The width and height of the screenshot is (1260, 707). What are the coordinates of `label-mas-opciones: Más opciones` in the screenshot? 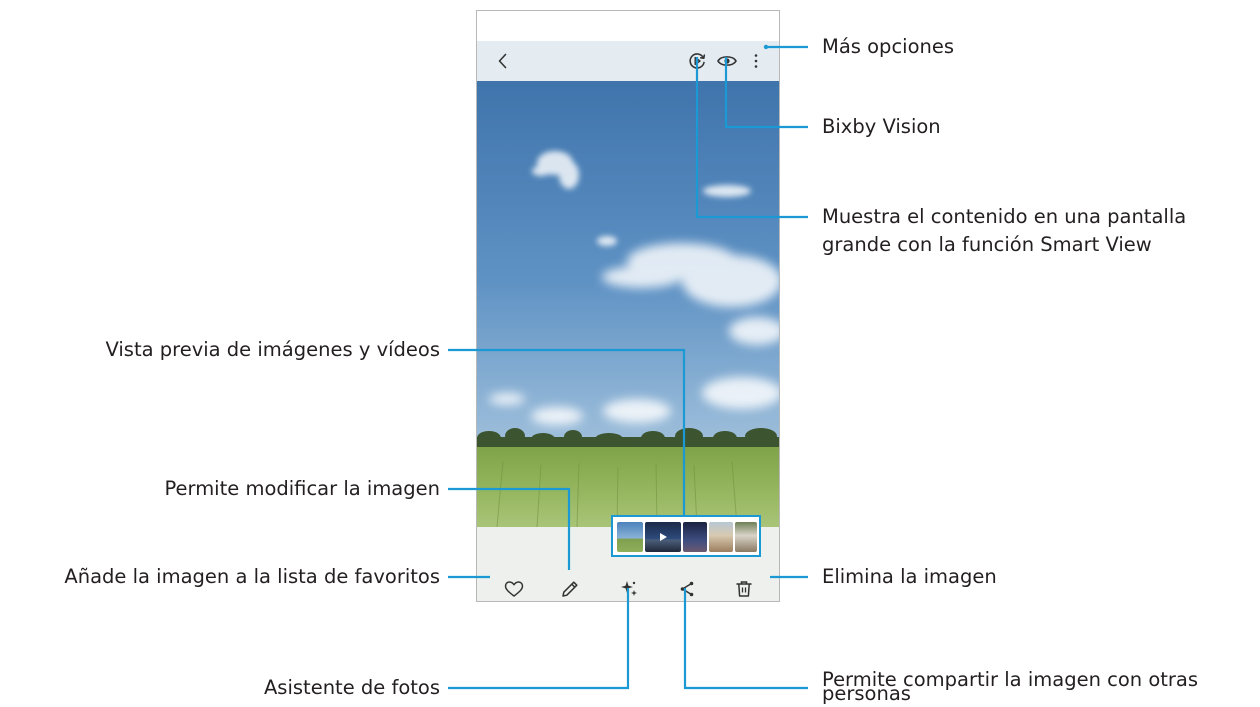 It's located at (888, 46).